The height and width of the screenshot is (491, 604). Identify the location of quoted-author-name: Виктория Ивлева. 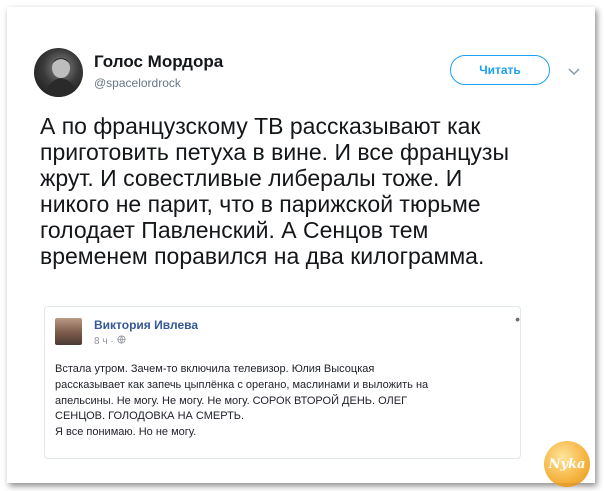
(146, 325).